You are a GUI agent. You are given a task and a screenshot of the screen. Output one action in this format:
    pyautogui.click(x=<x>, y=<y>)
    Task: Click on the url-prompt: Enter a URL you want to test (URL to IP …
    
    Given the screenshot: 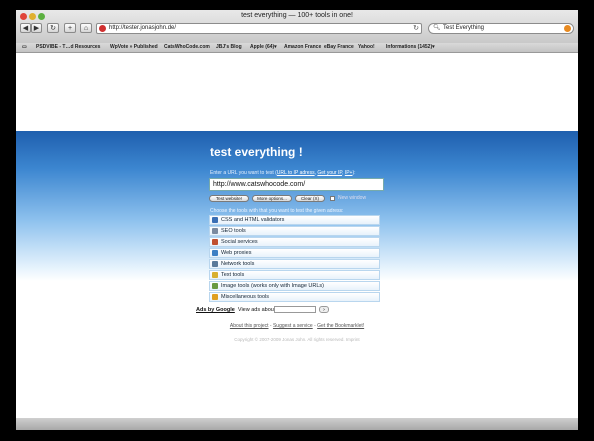 What is the action you would take?
    pyautogui.click(x=283, y=173)
    